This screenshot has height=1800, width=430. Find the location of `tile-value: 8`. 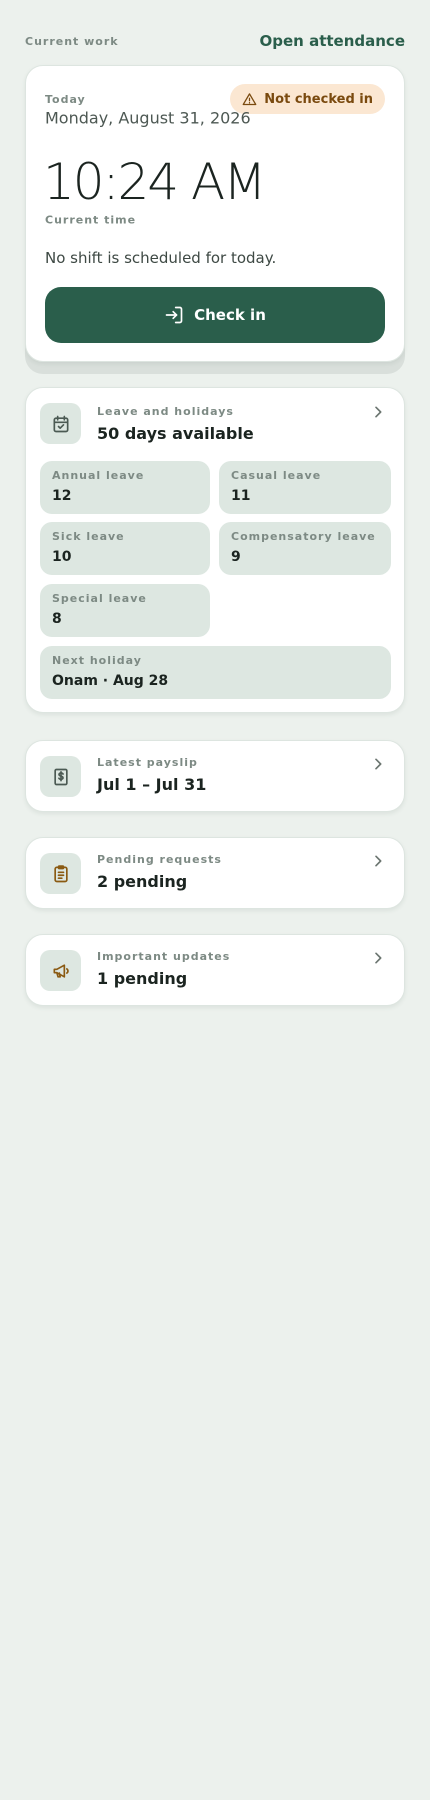

tile-value: 8 is located at coordinates (57, 619).